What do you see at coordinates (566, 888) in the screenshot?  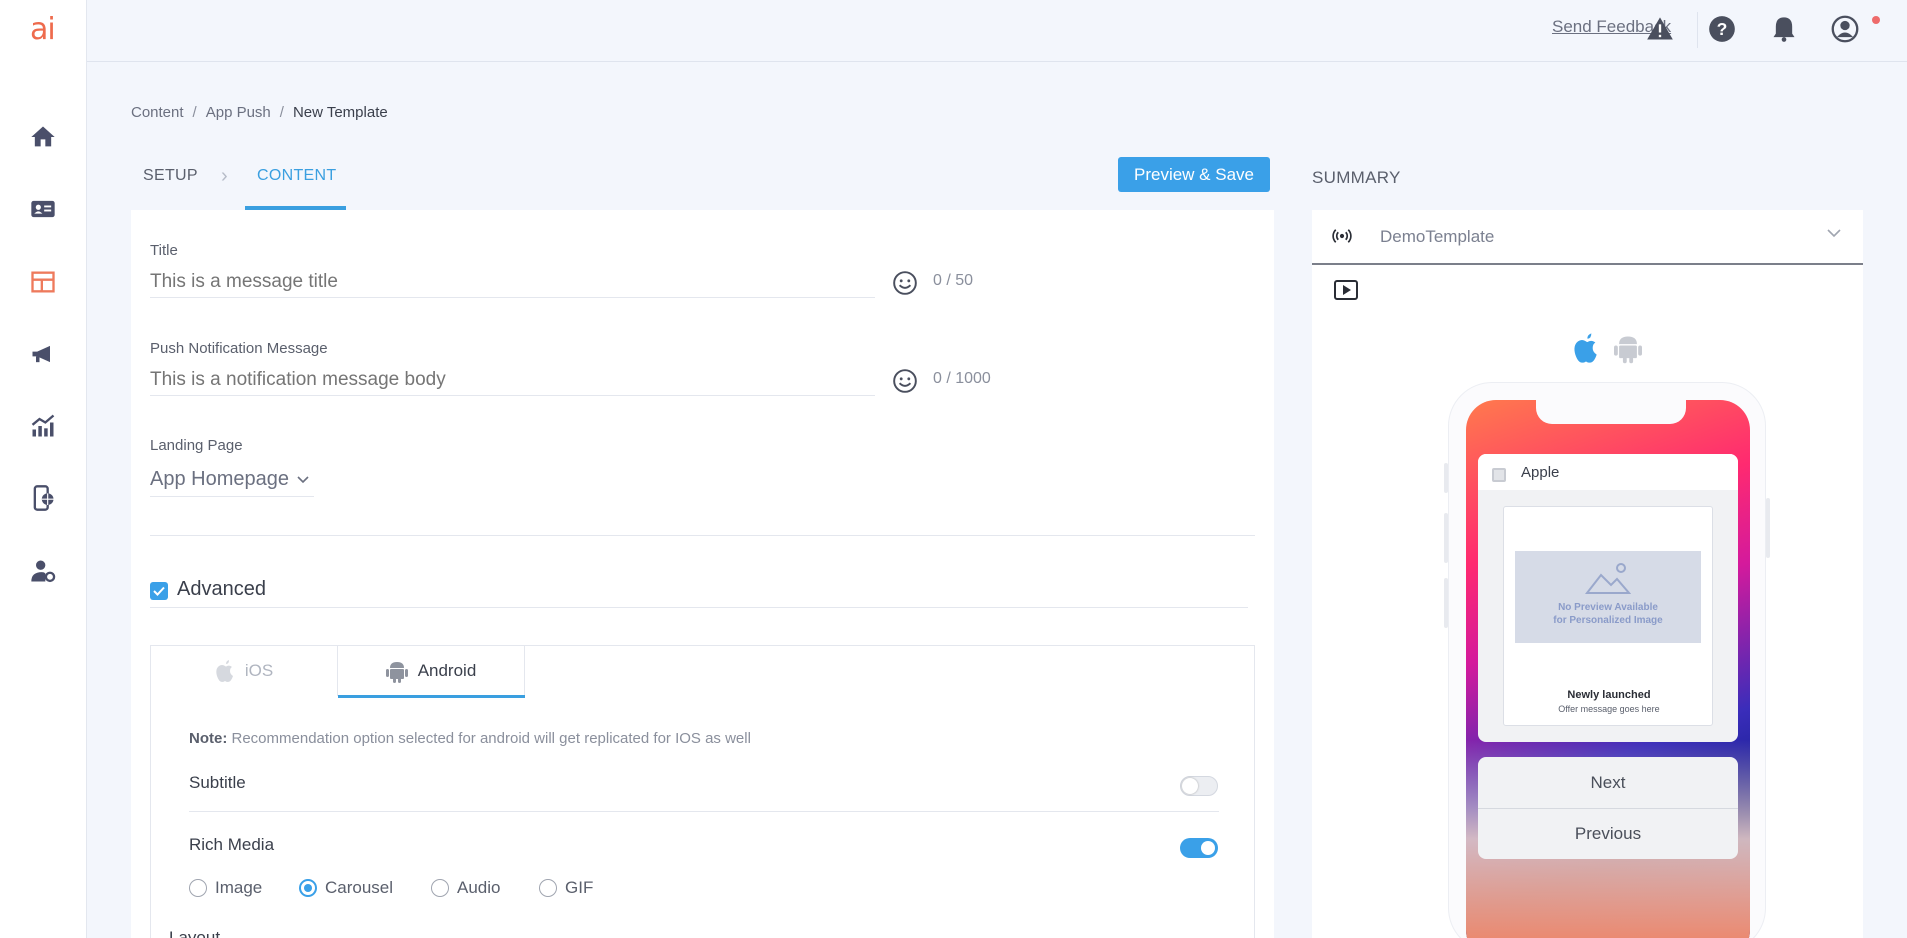 I see `radio-gif: GIF` at bounding box center [566, 888].